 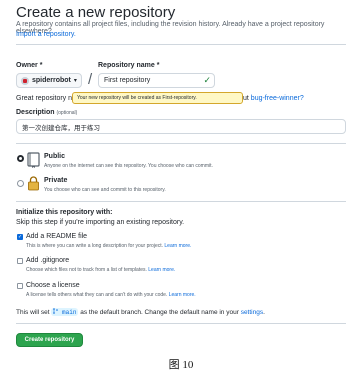 What do you see at coordinates (67, 113) in the screenshot?
I see `description-optional: (optional)` at bounding box center [67, 113].